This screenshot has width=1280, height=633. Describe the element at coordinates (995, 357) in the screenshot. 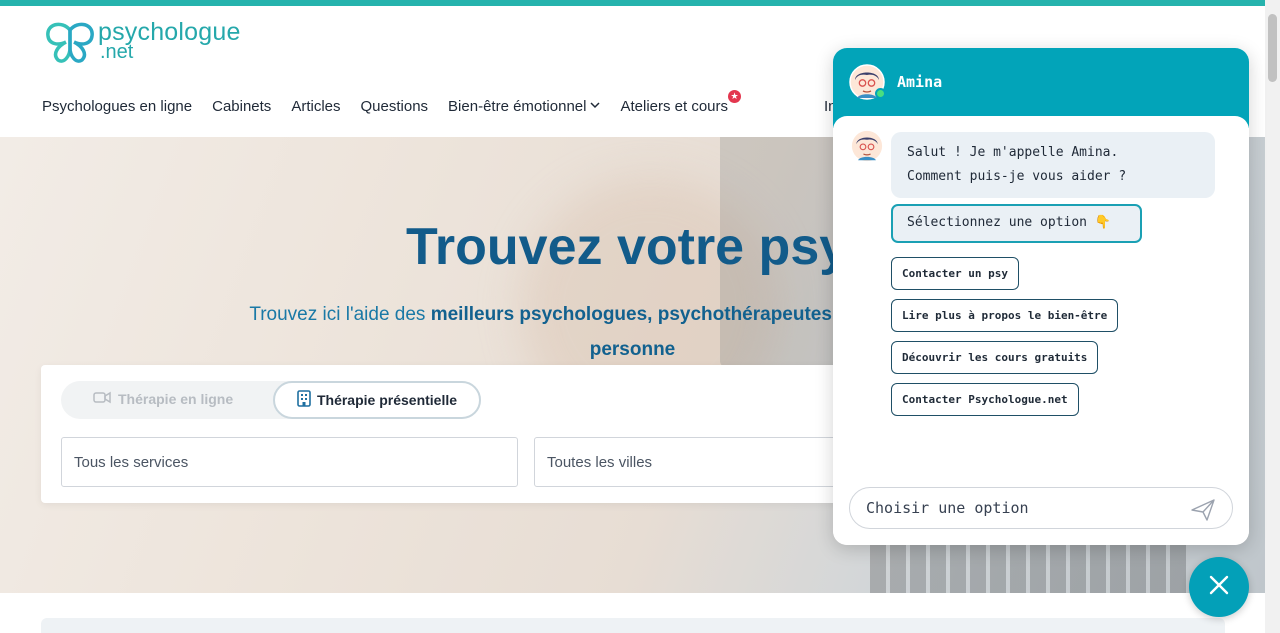

I see `chat-option-cours-gratuits: Découvrir les cours gratuits` at that location.